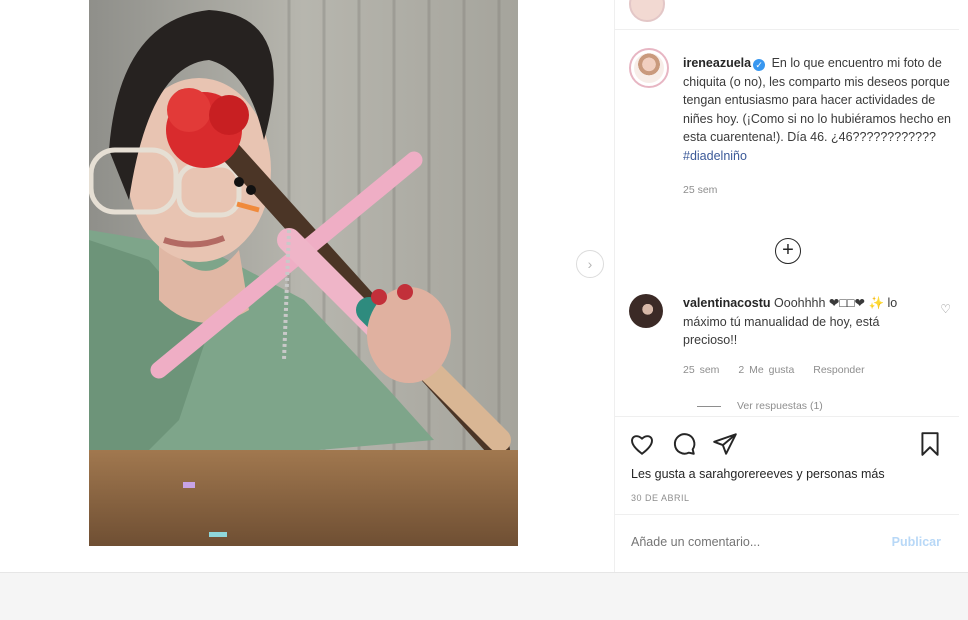  Describe the element at coordinates (787, 15) in the screenshot. I see `header-strip` at that location.